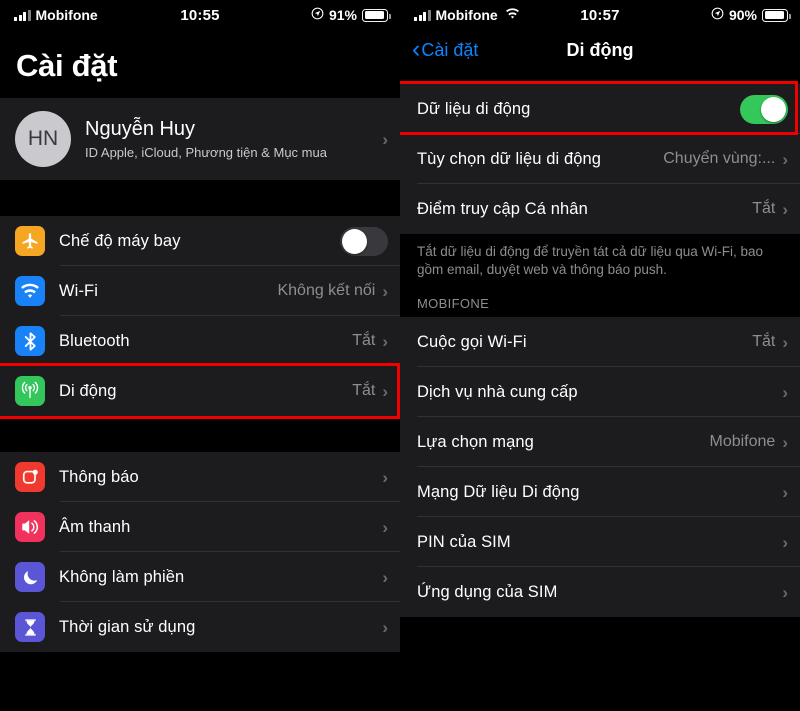  I want to click on status-bar-right: 90%, so click(751, 15).